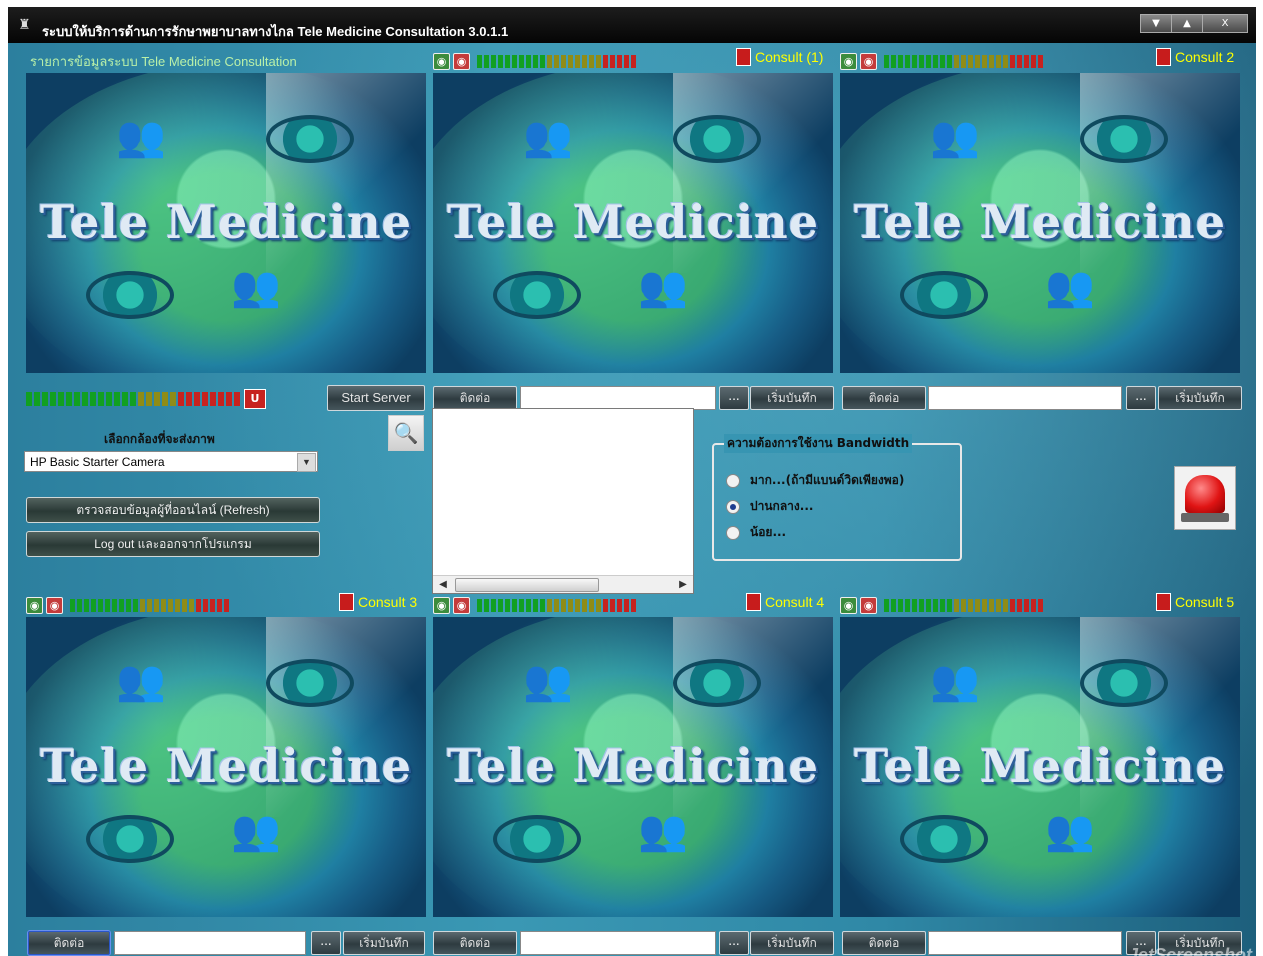 The width and height of the screenshot is (1263, 956). Describe the element at coordinates (1195, 57) in the screenshot. I see `consult-label-2: Consult 2` at that location.